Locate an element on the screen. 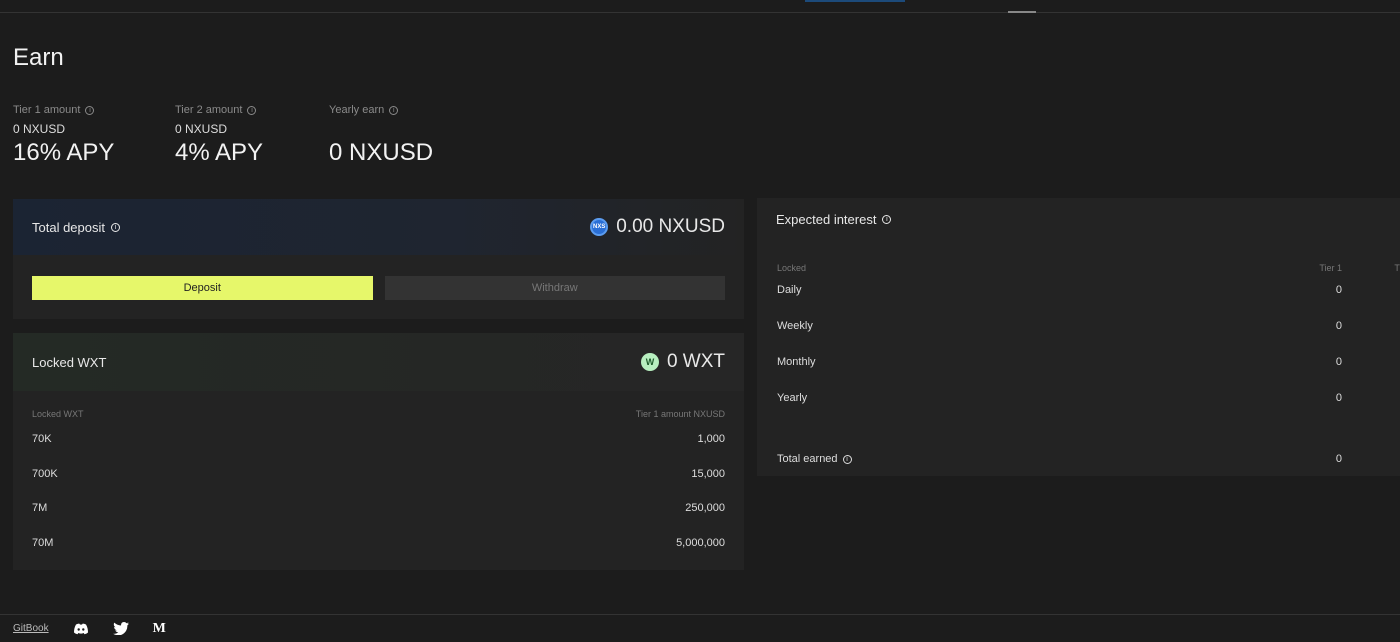  table-row: 70M 5,000,000 is located at coordinates (378, 542).